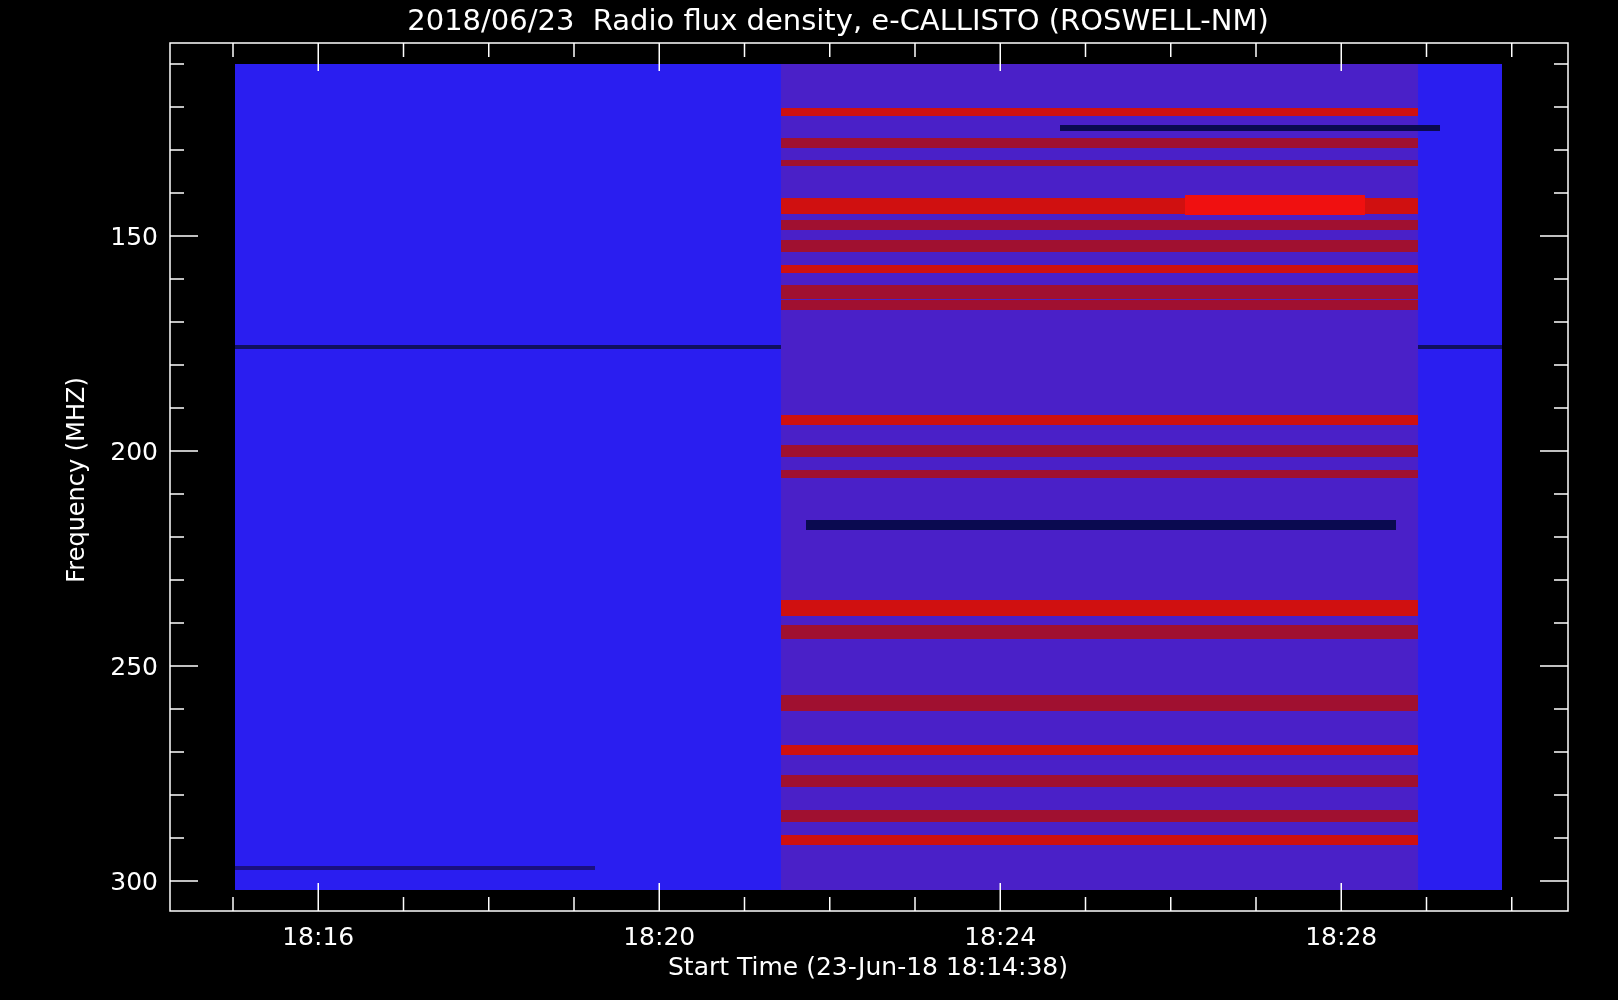 The image size is (1618, 1000). What do you see at coordinates (868, 966) in the screenshot?
I see `x-axis-label: Start Time (23-Jun-18 18:14:38)` at bounding box center [868, 966].